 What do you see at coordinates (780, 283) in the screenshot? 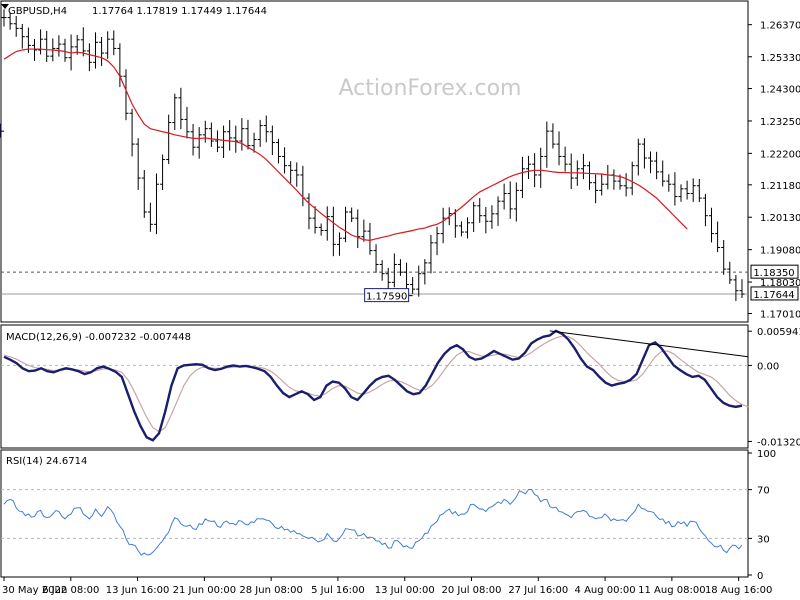
I see `price-tick-label: 1.18030` at bounding box center [780, 283].